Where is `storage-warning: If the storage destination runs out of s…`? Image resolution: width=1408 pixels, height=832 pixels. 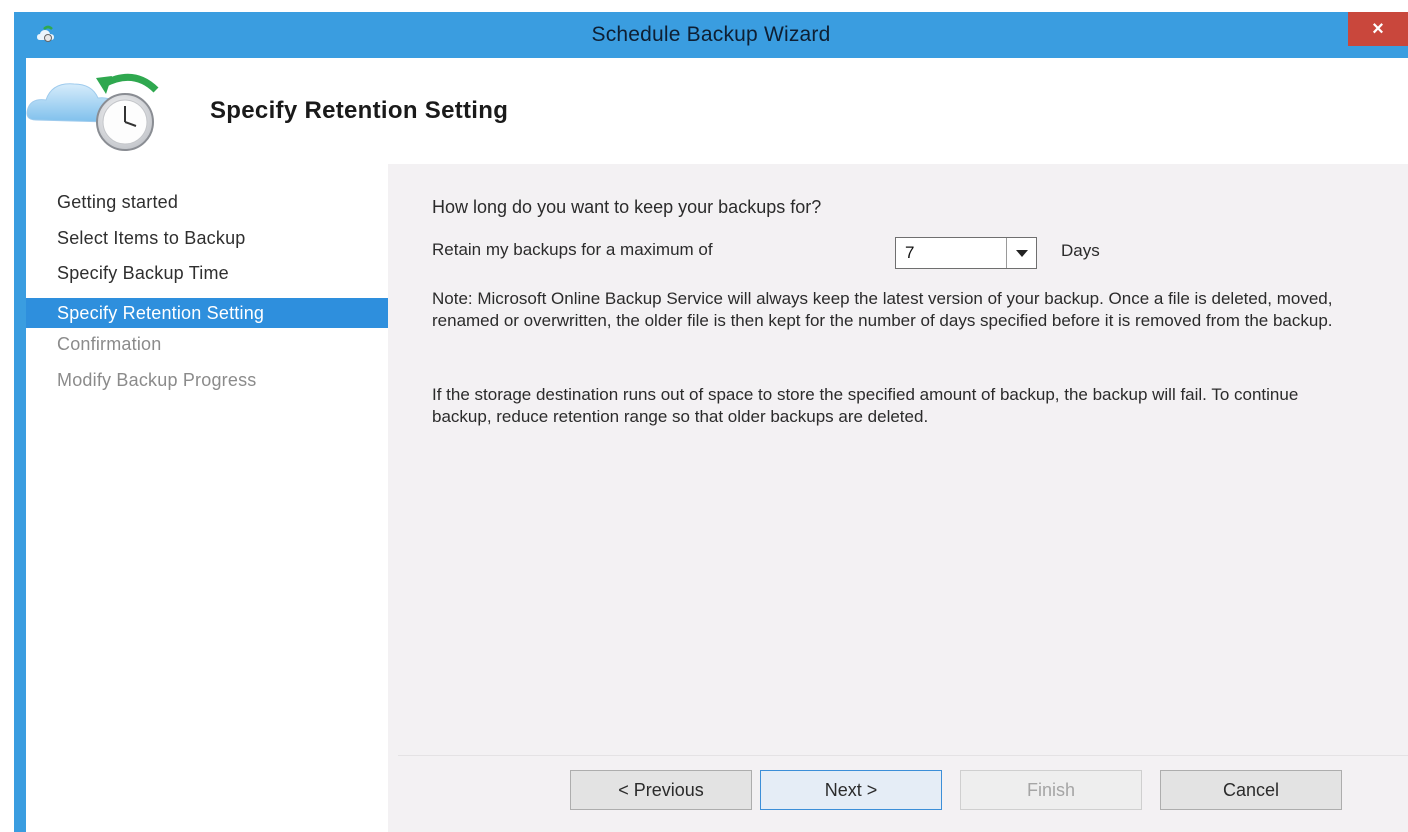
storage-warning: If the storage destination runs out of s… is located at coordinates (865, 405).